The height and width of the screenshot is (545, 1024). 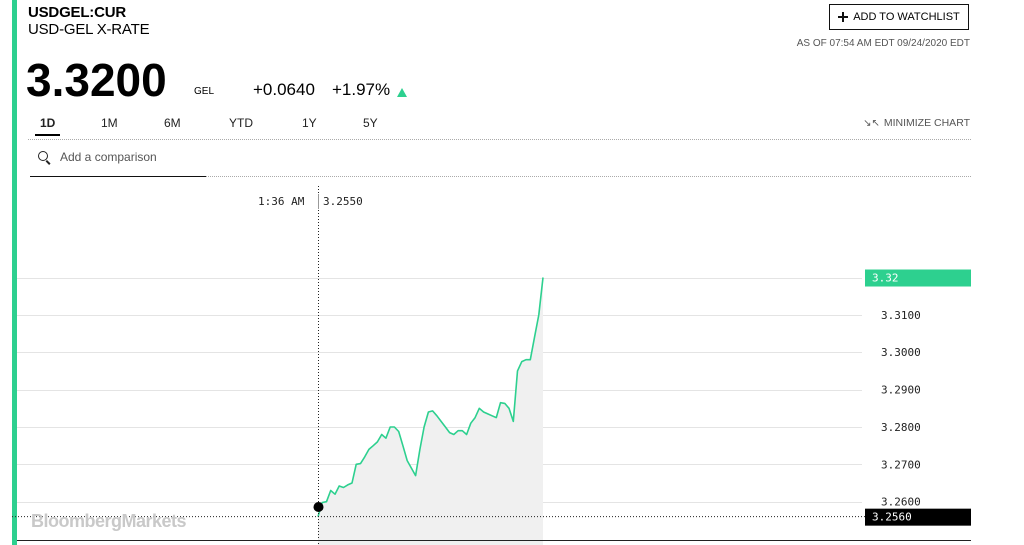 I want to click on y-tick-label: 3.2800, so click(x=901, y=427).